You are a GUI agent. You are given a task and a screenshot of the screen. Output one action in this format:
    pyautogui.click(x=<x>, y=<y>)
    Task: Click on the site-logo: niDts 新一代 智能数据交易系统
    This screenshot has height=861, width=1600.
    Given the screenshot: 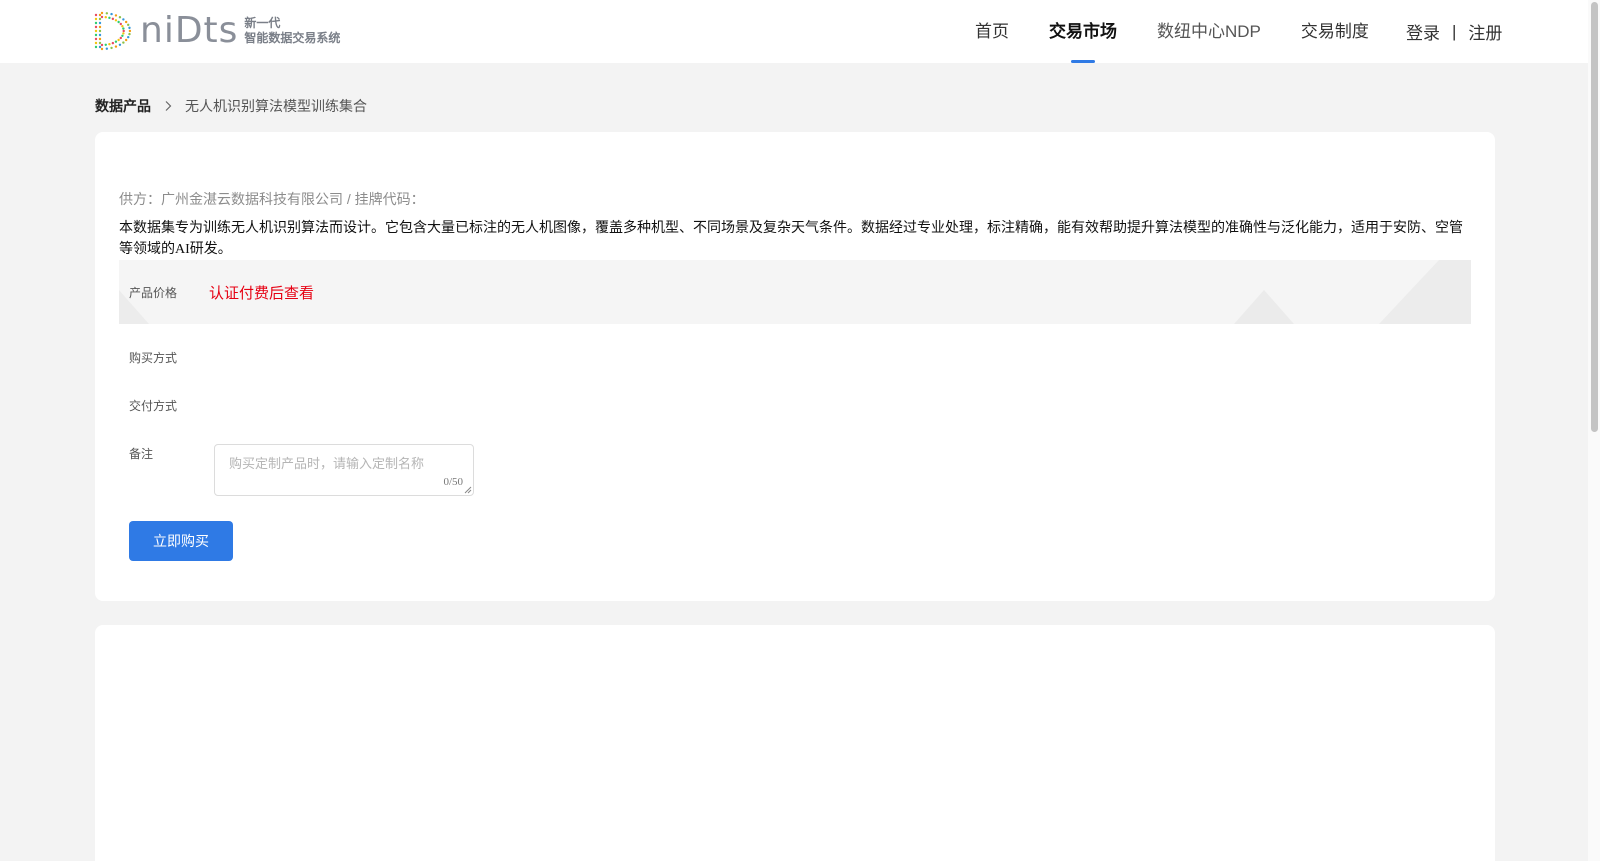 What is the action you would take?
    pyautogui.click(x=219, y=31)
    